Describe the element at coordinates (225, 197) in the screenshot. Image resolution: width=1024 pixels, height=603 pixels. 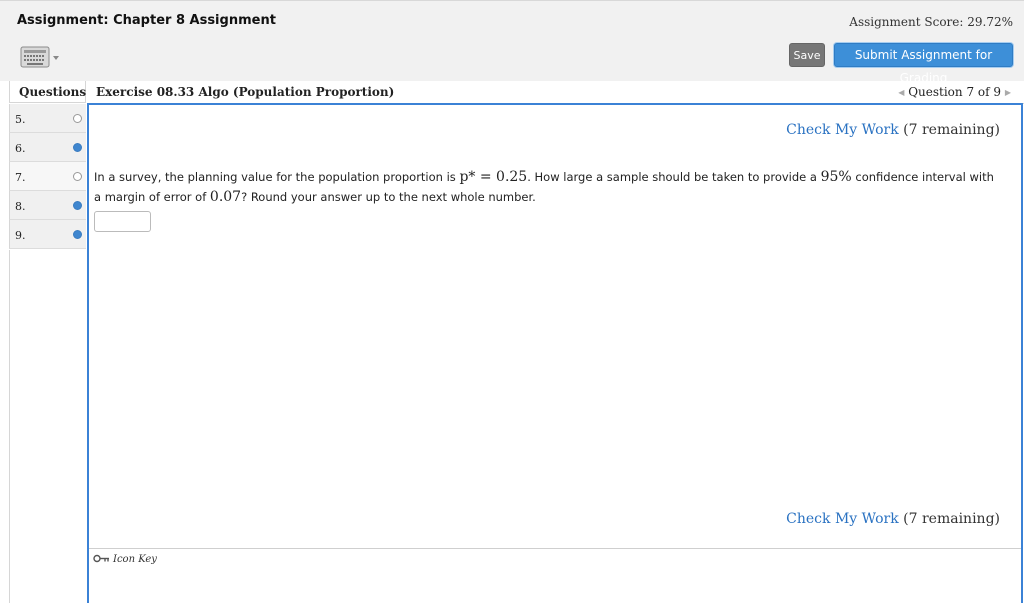
I see `margin-of-error: 0.07` at that location.